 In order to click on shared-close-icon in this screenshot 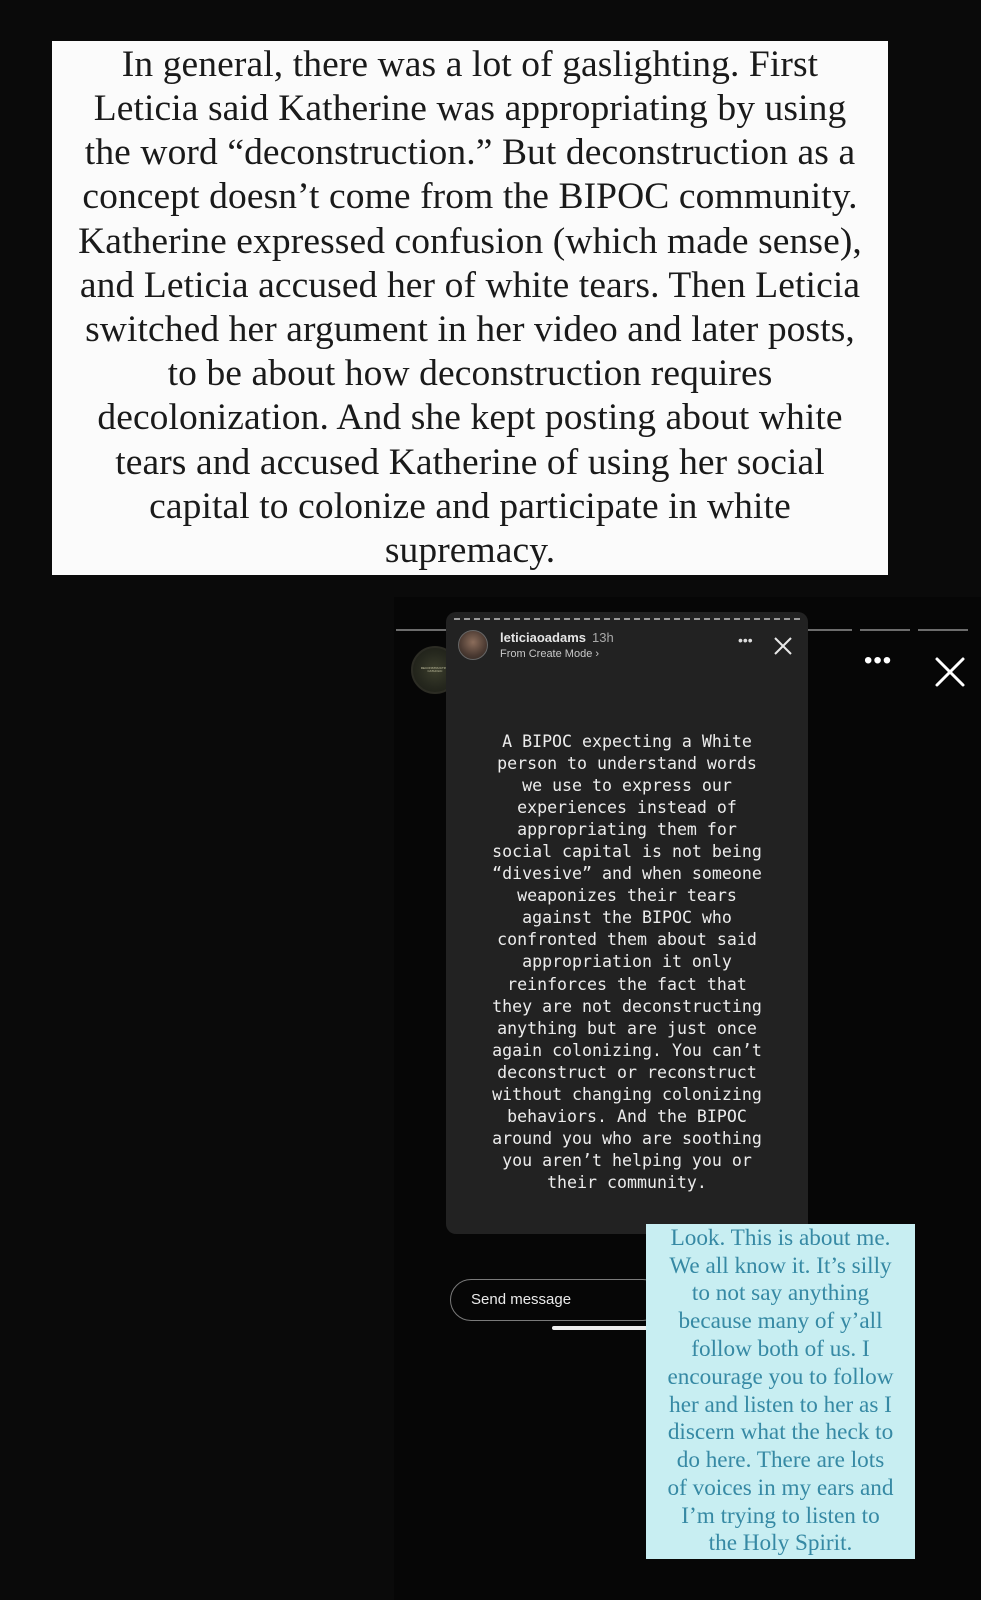, I will do `click(783, 646)`.